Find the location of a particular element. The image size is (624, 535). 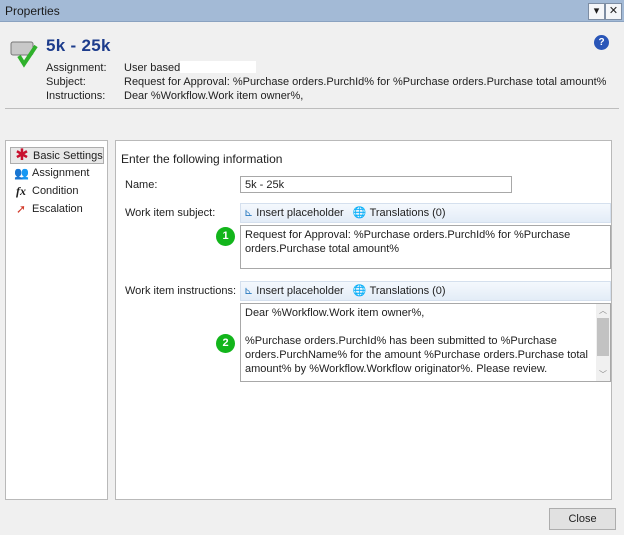

name-input: 5k - 25k is located at coordinates (376, 184).